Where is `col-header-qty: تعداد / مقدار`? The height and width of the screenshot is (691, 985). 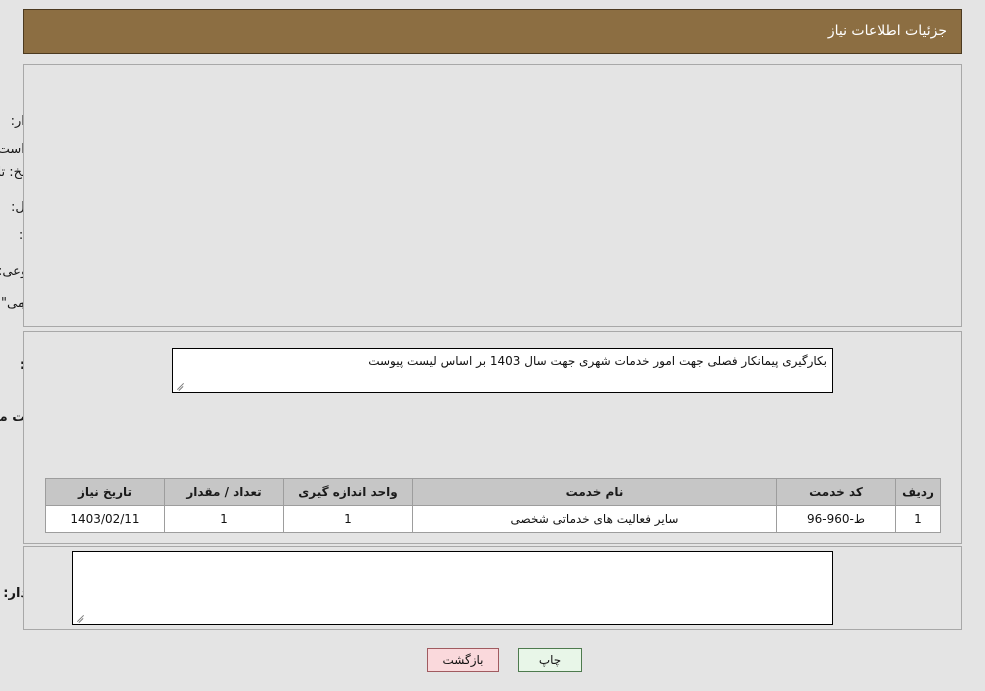 col-header-qty: تعداد / مقدار is located at coordinates (224, 492).